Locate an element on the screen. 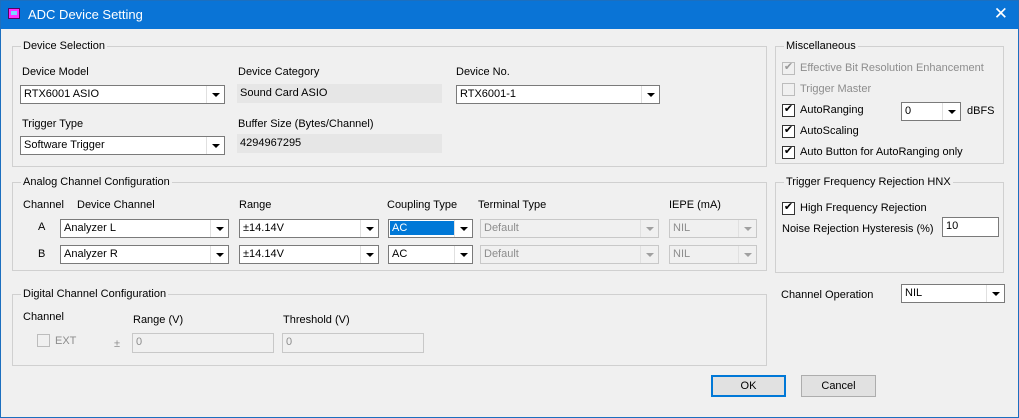  buffer-size-value: 4294967295 is located at coordinates (271, 143).